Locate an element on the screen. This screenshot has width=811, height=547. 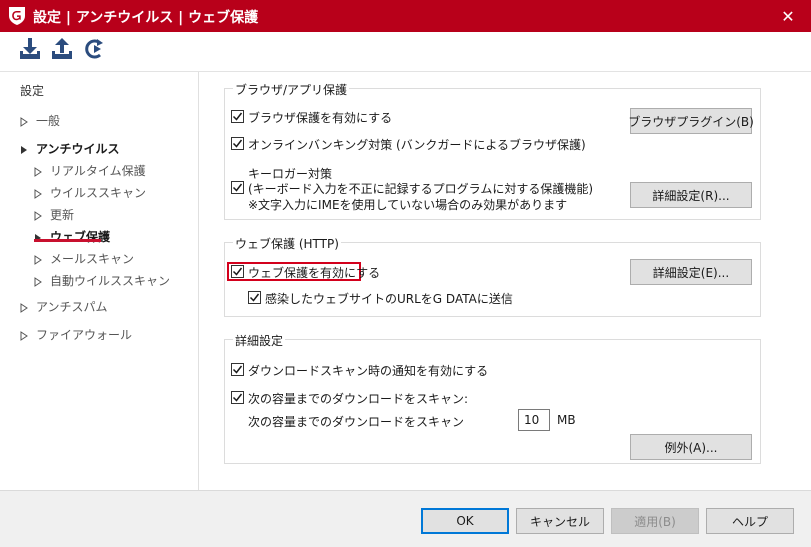
online-banking-checkbox: オンラインバンキング対策 (バンクガードによるブラウザ保護) is located at coordinates (408, 144).